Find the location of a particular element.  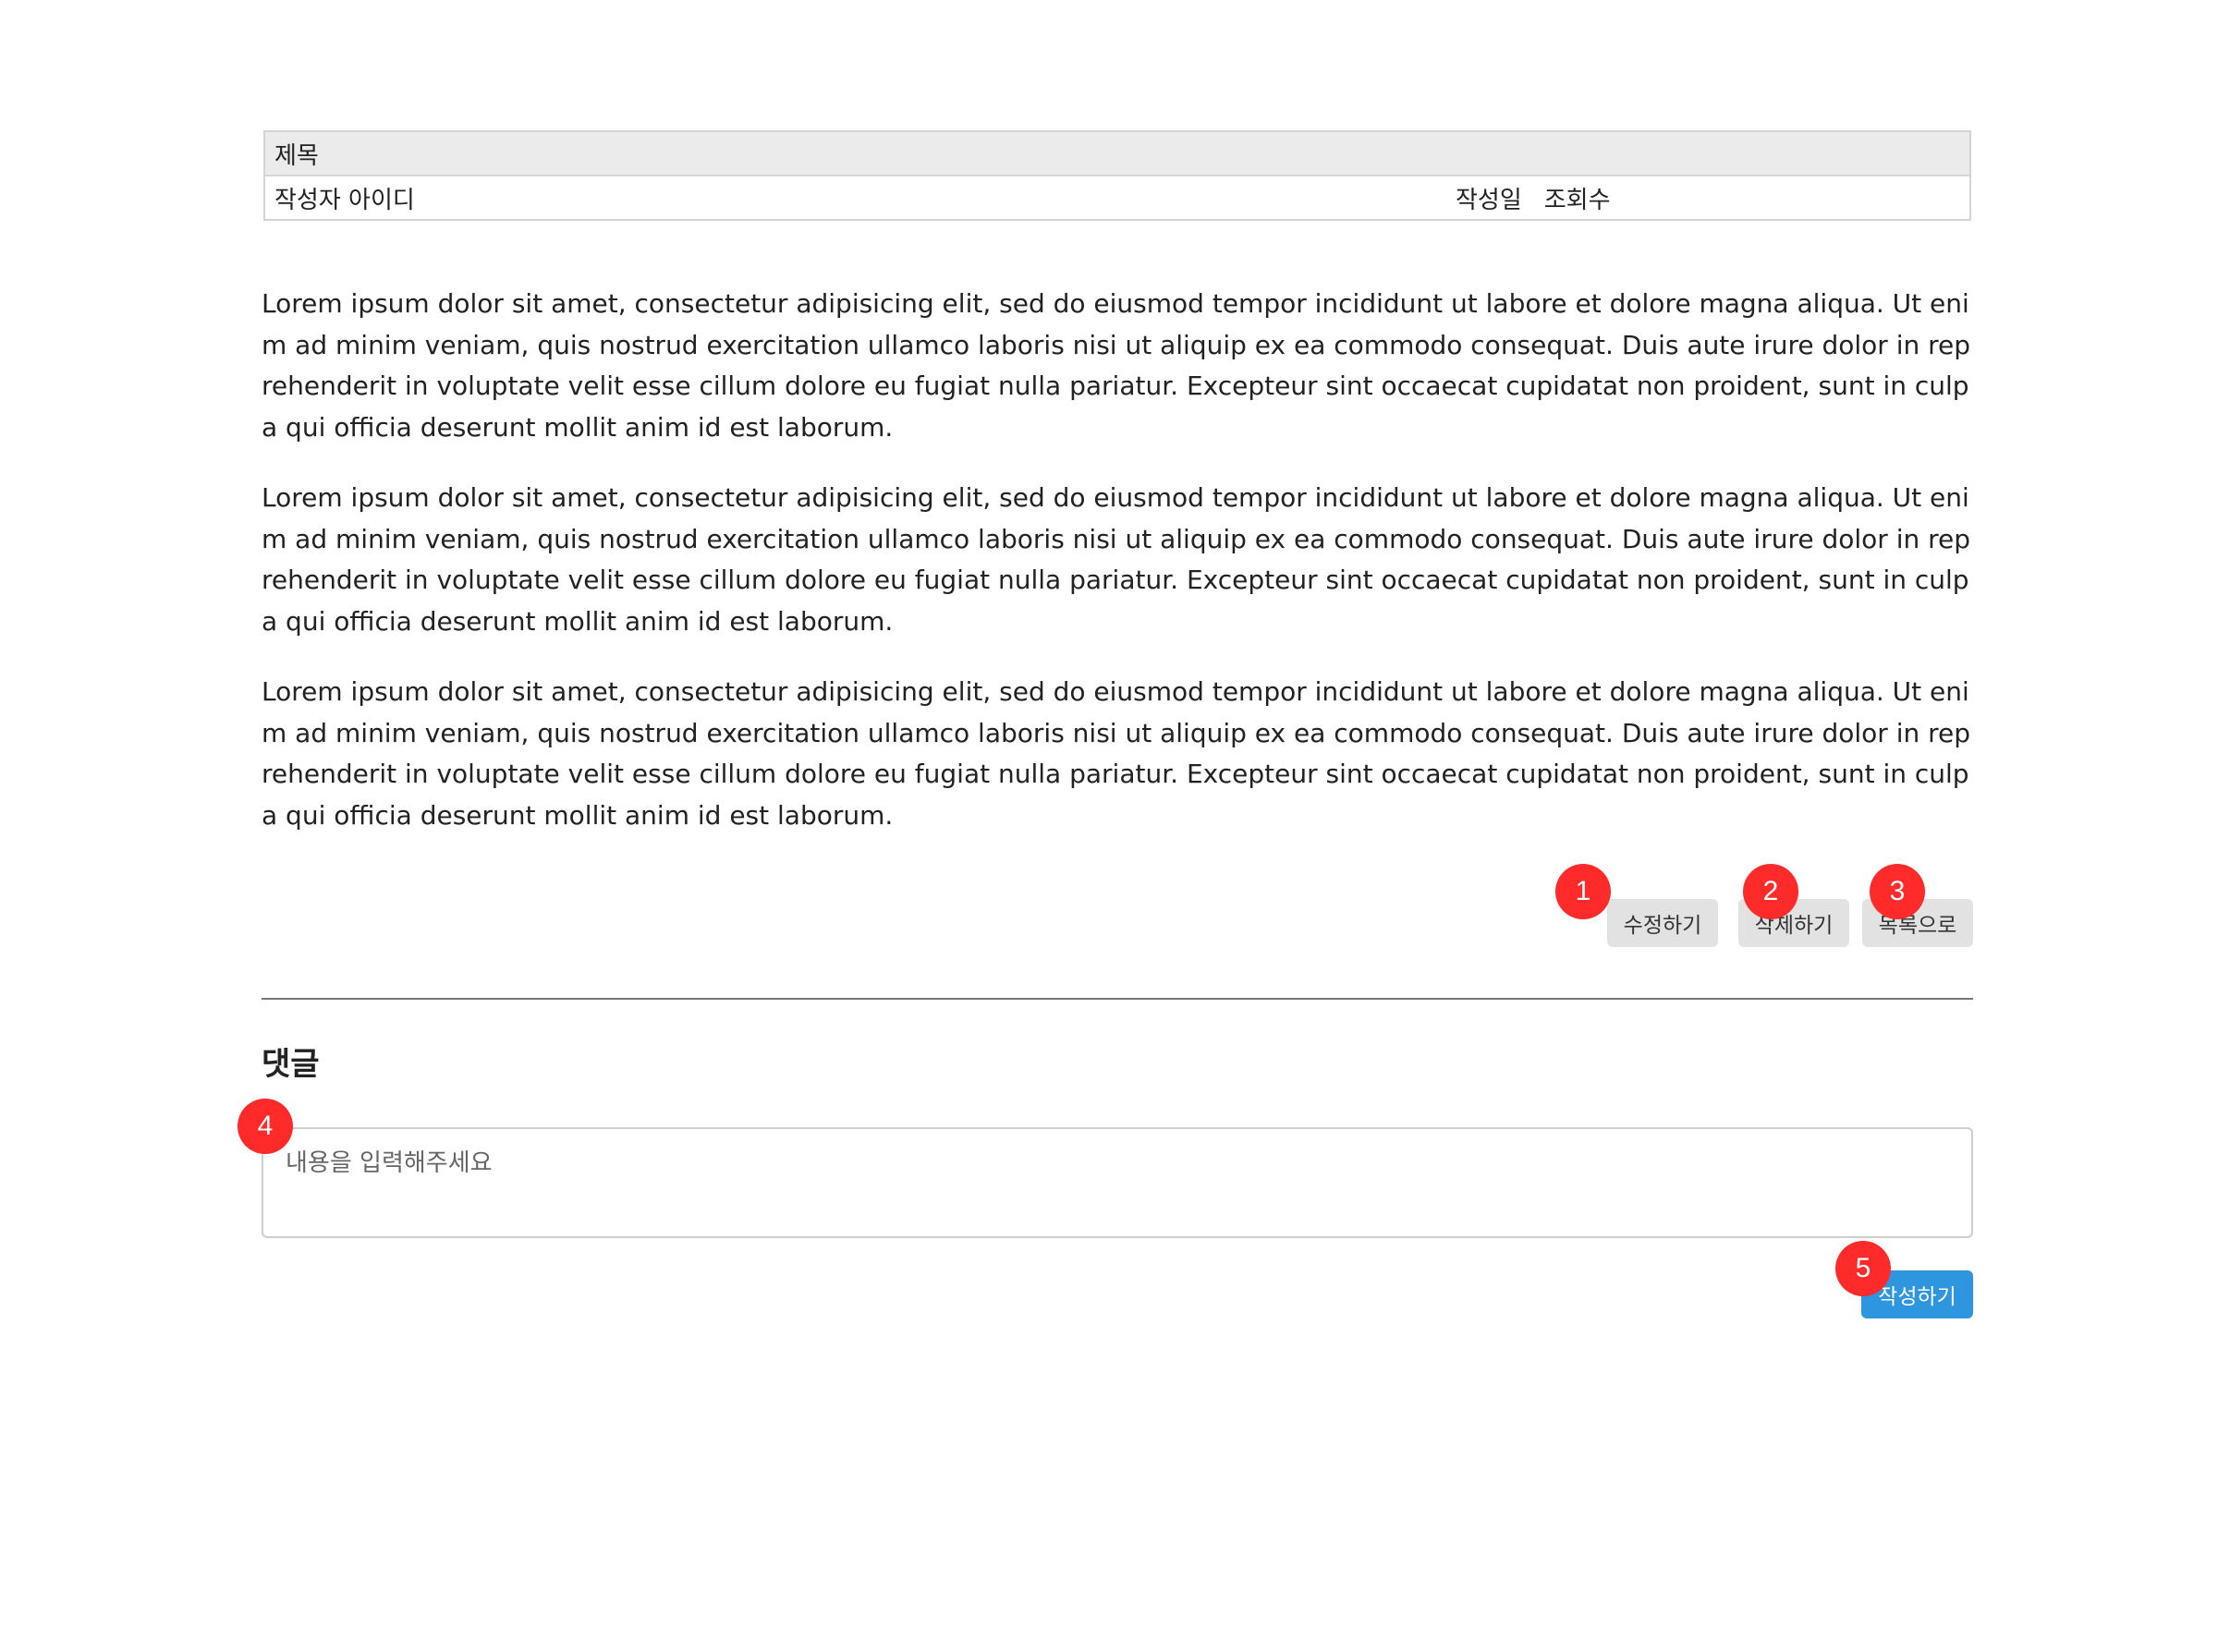

comment-input is located at coordinates (1117, 1182).